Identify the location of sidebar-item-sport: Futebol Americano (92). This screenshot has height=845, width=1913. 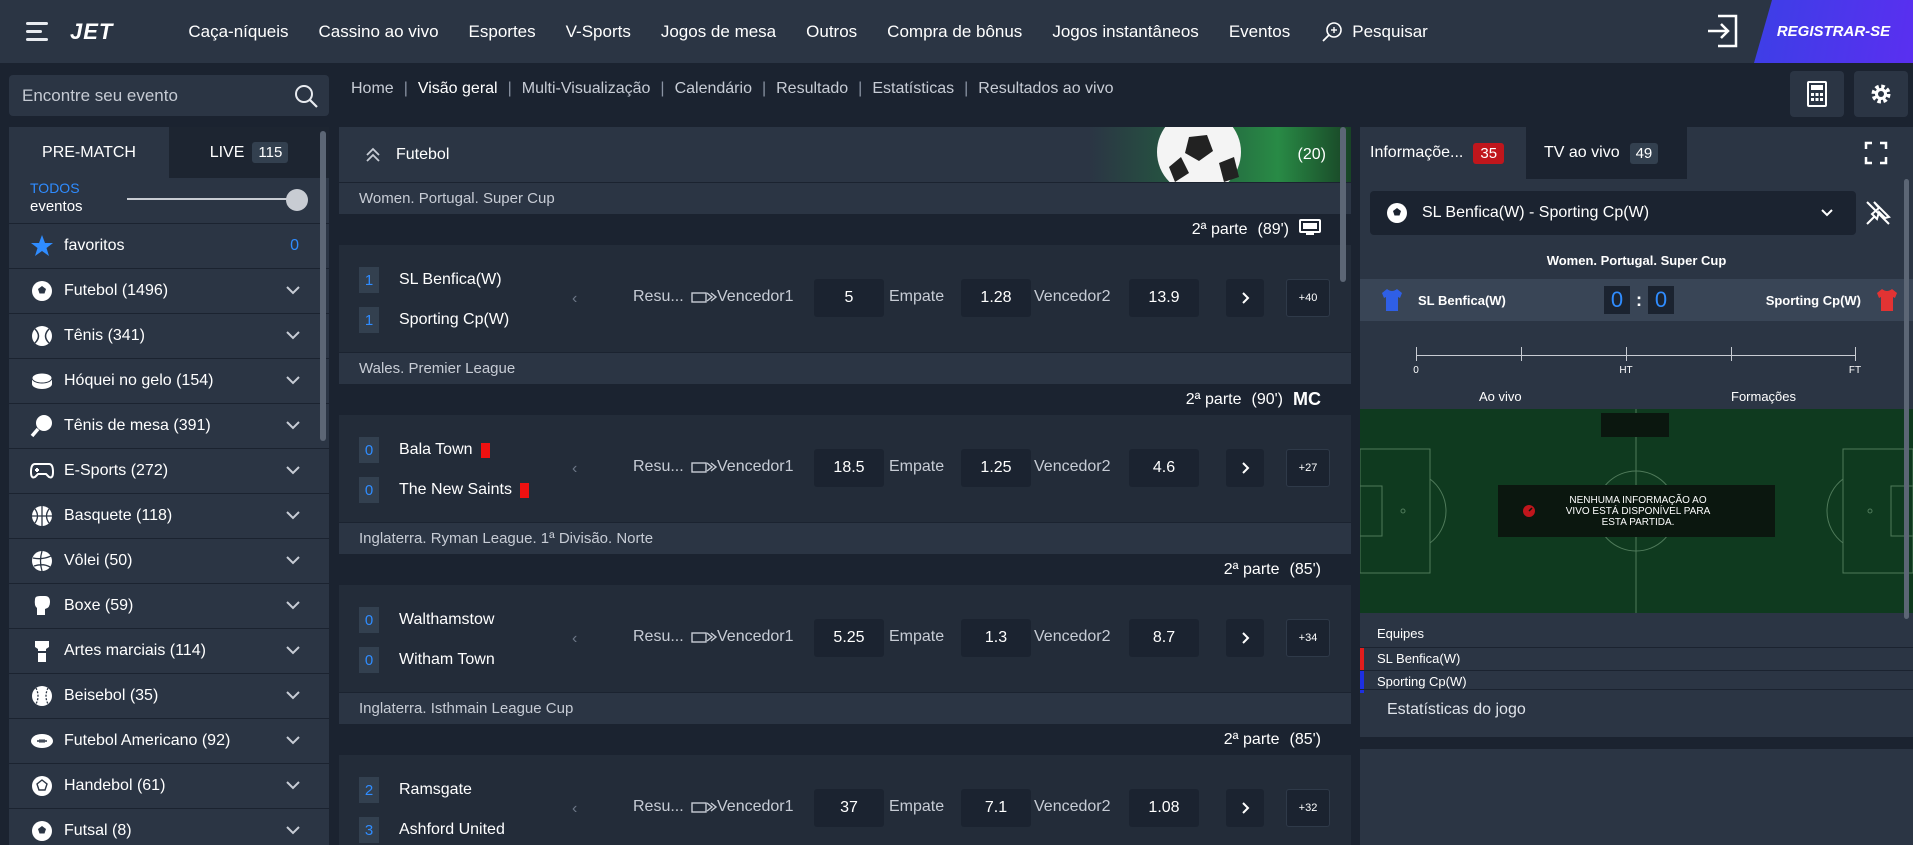
(169, 740).